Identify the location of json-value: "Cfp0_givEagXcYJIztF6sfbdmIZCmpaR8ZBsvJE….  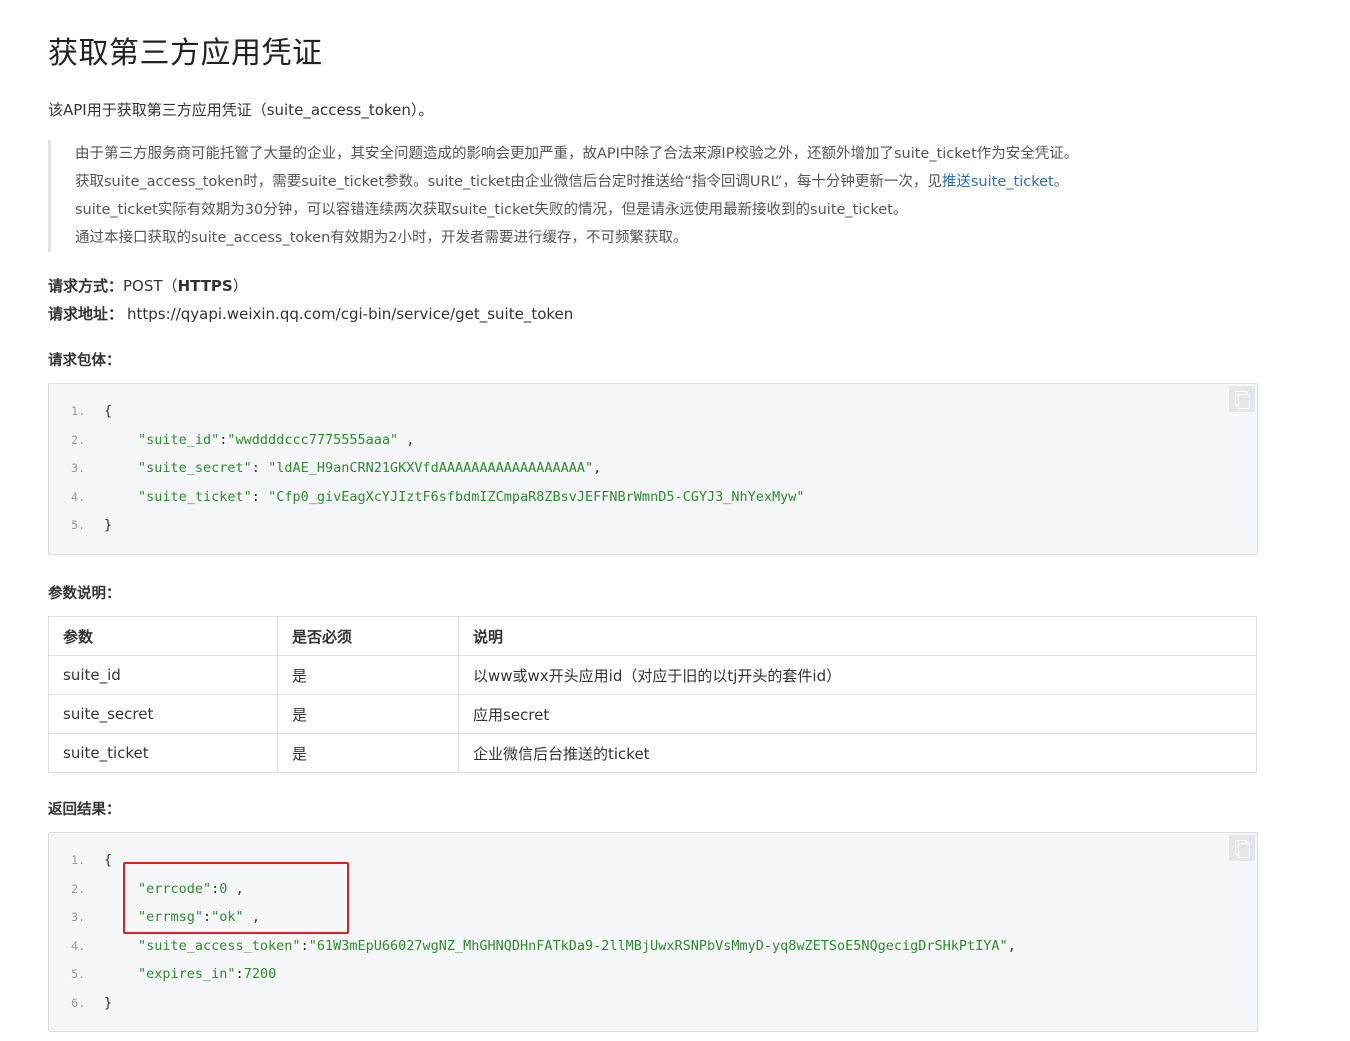
(536, 496).